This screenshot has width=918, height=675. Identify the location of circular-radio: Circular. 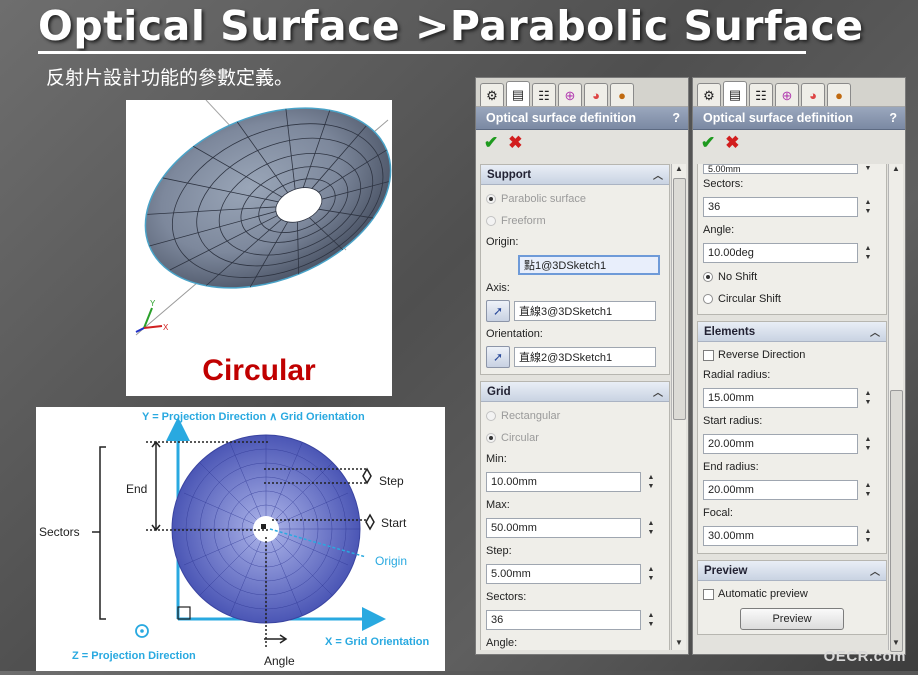
(575, 438).